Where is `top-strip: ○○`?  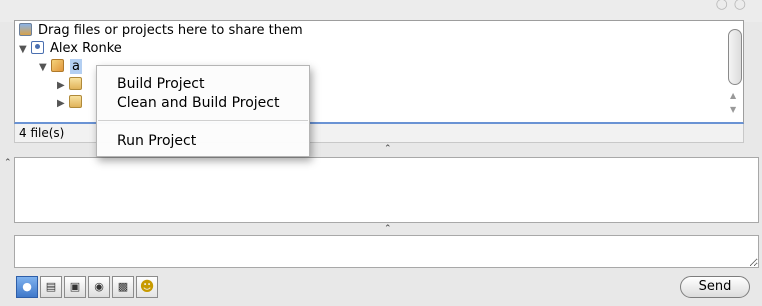 top-strip: ○○ is located at coordinates (381, 11).